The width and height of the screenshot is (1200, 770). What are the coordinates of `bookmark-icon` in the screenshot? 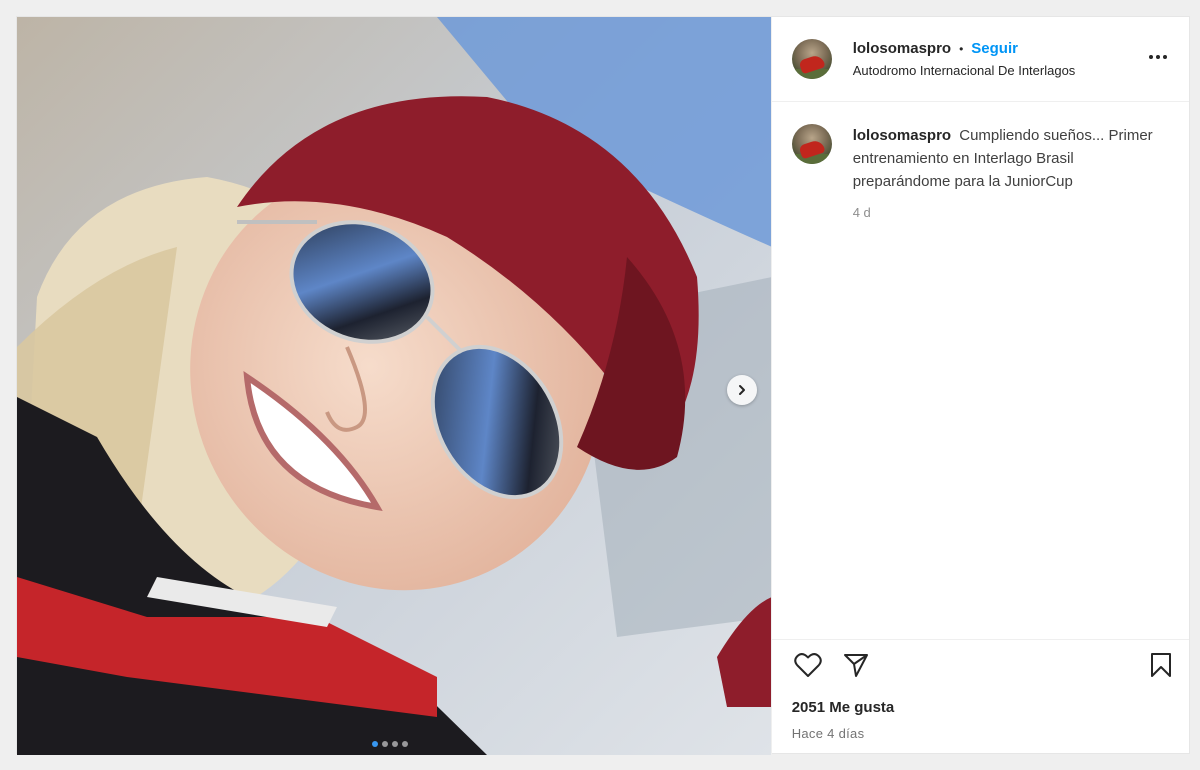 It's located at (1161, 665).